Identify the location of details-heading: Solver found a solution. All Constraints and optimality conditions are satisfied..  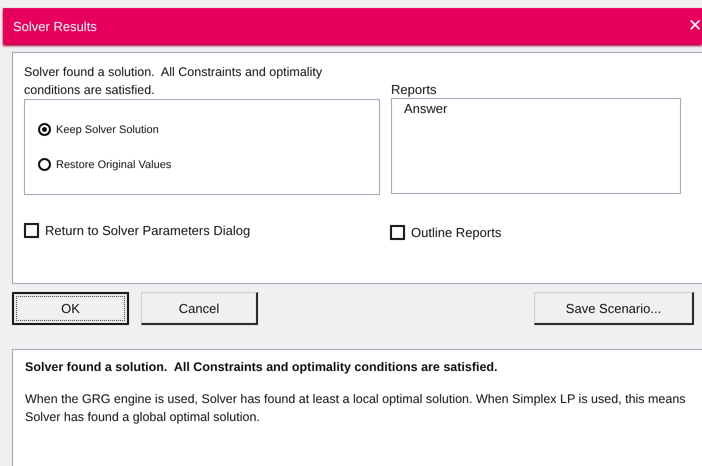
(262, 367).